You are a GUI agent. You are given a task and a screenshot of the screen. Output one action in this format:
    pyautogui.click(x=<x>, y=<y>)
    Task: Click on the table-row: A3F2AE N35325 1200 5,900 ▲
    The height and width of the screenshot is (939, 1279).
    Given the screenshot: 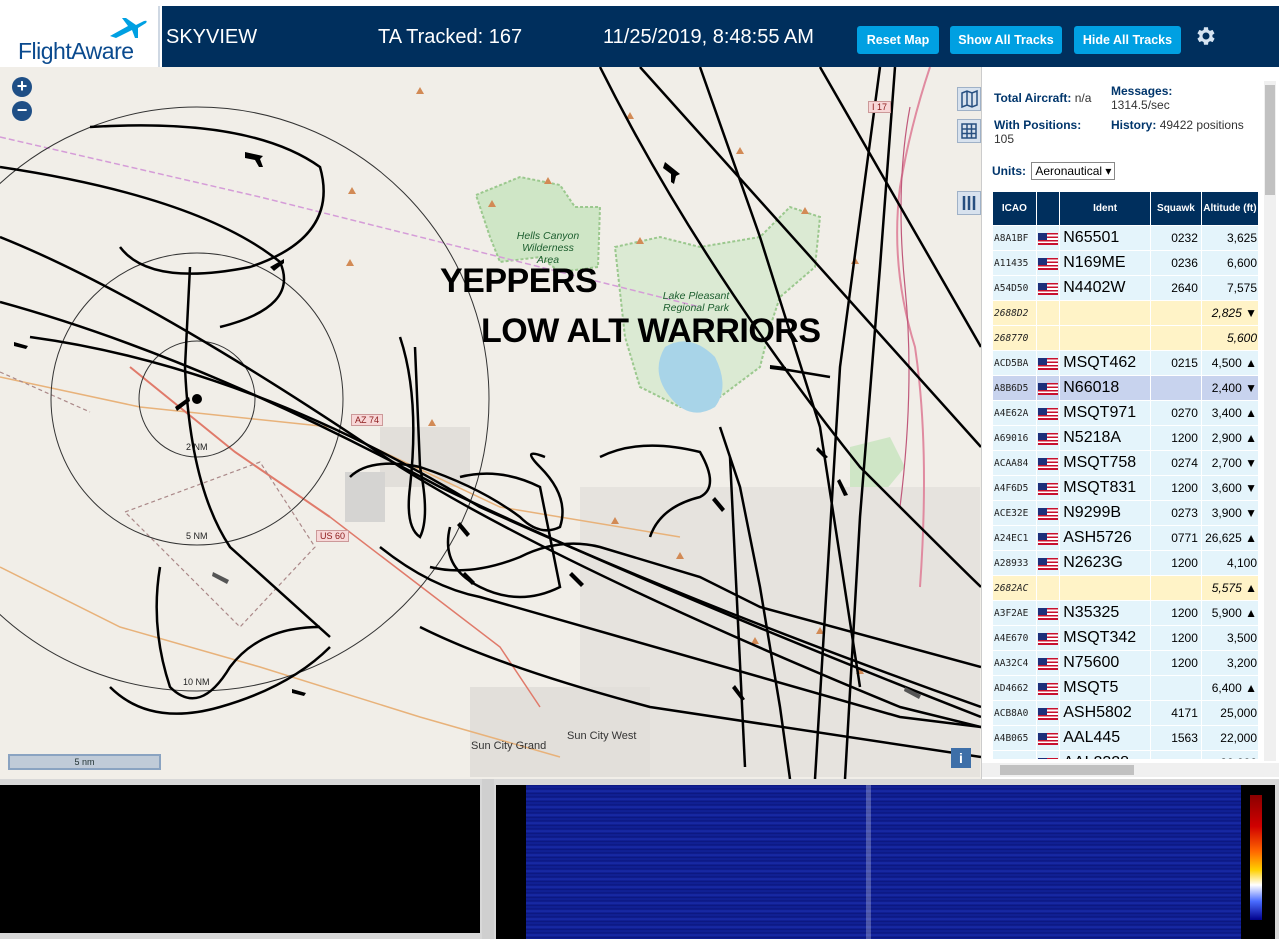 What is the action you would take?
    pyautogui.click(x=1125, y=613)
    